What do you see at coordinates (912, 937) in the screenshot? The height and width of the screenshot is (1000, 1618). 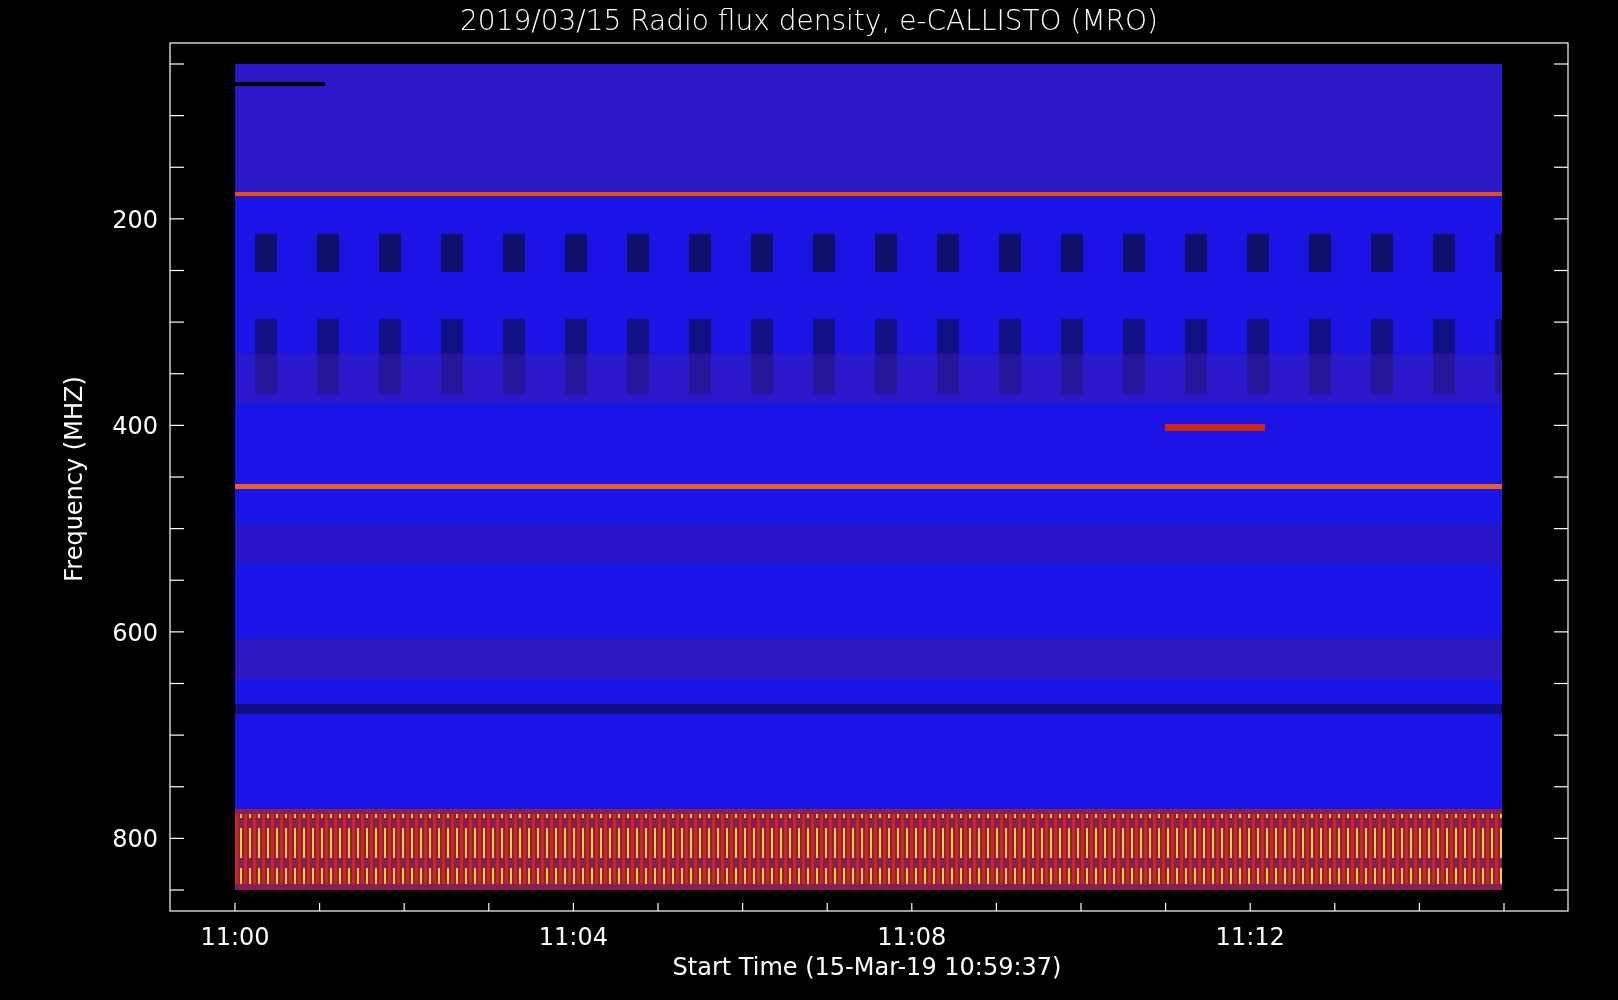 I see `x-tick-label: 11:08` at bounding box center [912, 937].